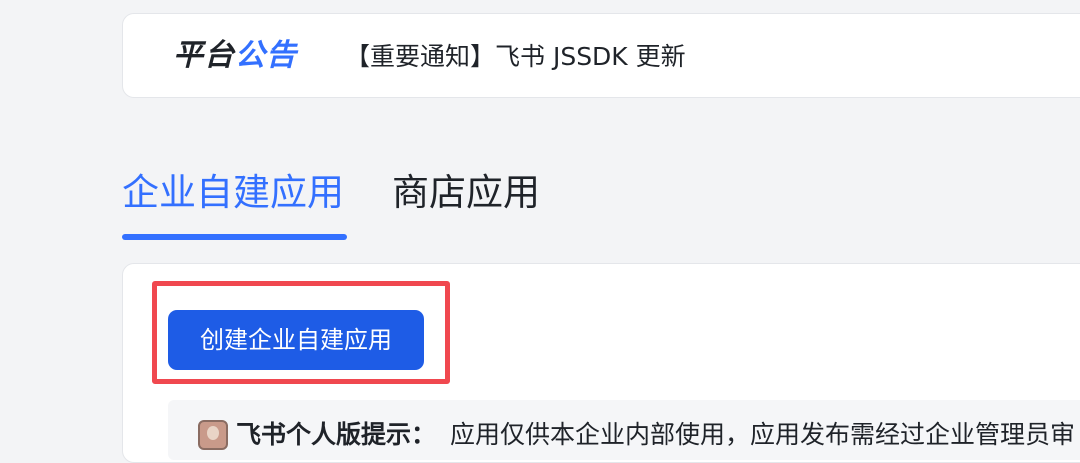  I want to click on user-avatar-icon, so click(213, 435).